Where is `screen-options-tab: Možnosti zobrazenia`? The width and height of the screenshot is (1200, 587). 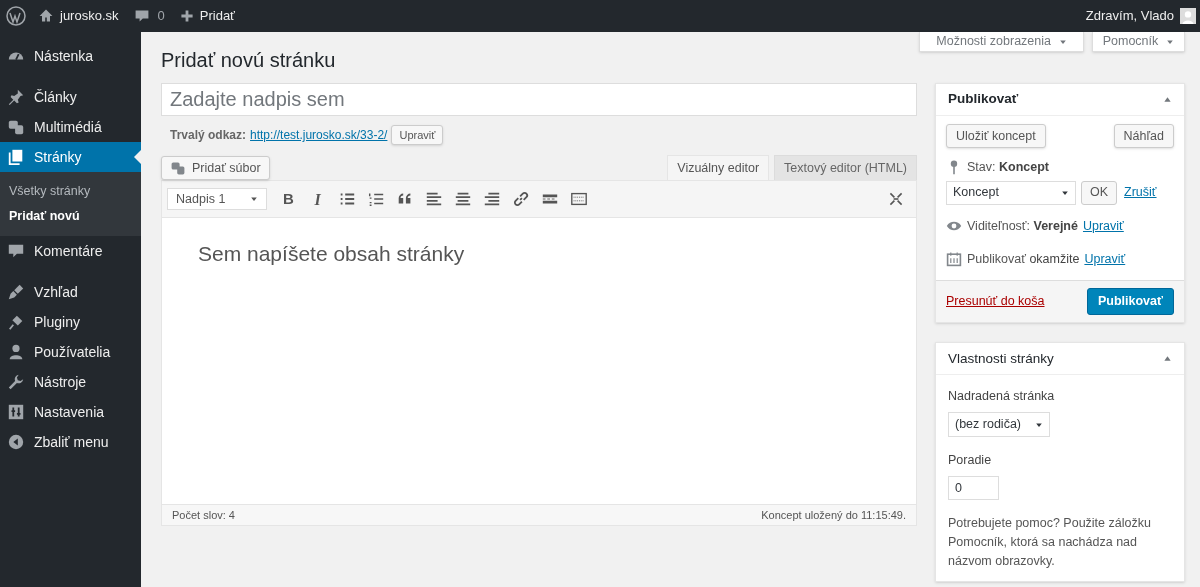 screen-options-tab: Možnosti zobrazenia is located at coordinates (1001, 42).